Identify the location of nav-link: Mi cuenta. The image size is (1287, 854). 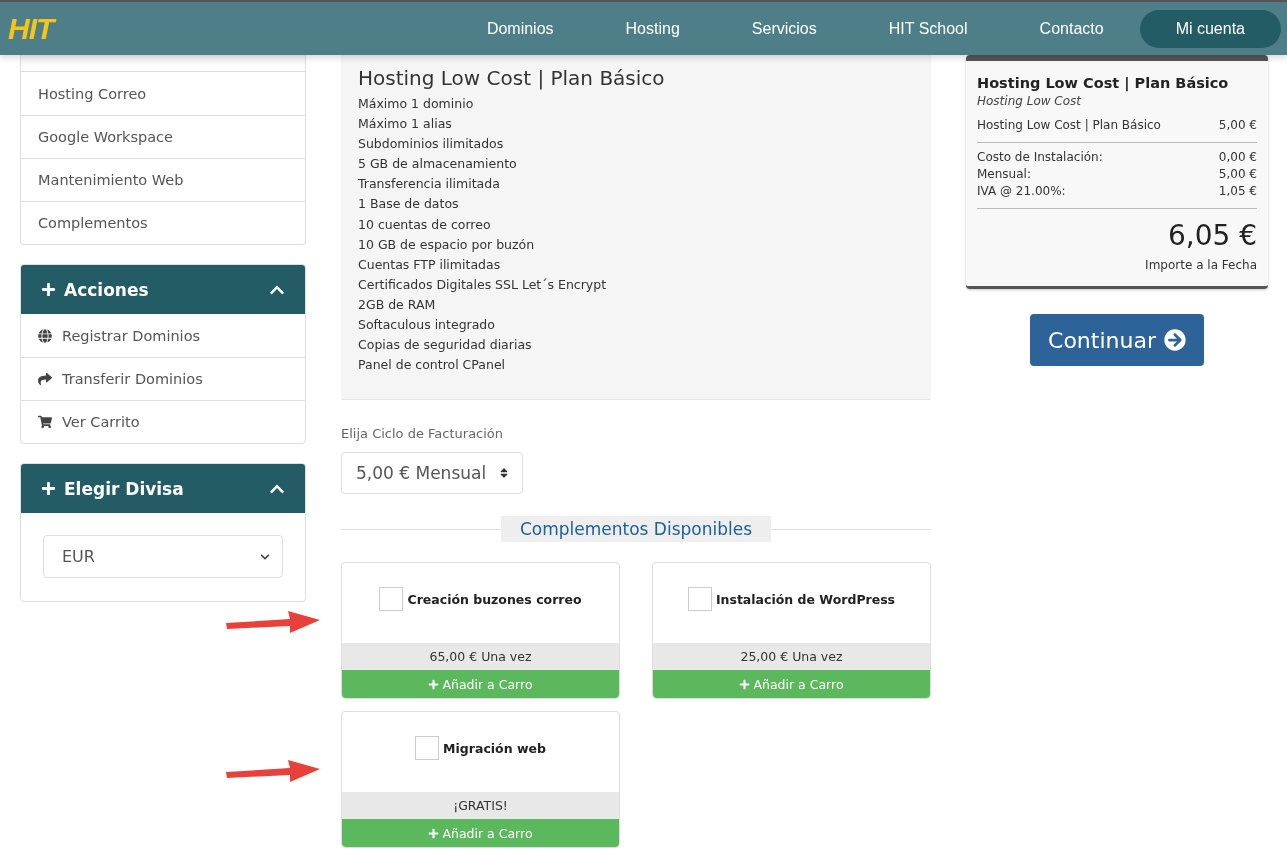
(1210, 28).